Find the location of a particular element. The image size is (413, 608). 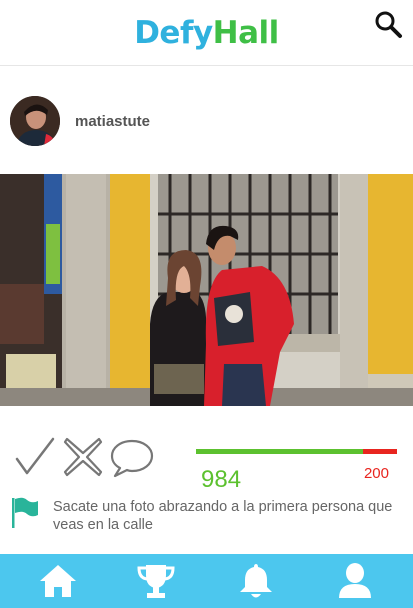

cross-icon is located at coordinates (83, 457).